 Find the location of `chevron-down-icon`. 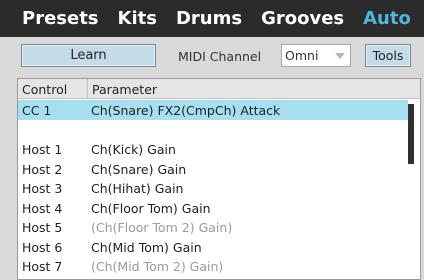

chevron-down-icon is located at coordinates (340, 56).